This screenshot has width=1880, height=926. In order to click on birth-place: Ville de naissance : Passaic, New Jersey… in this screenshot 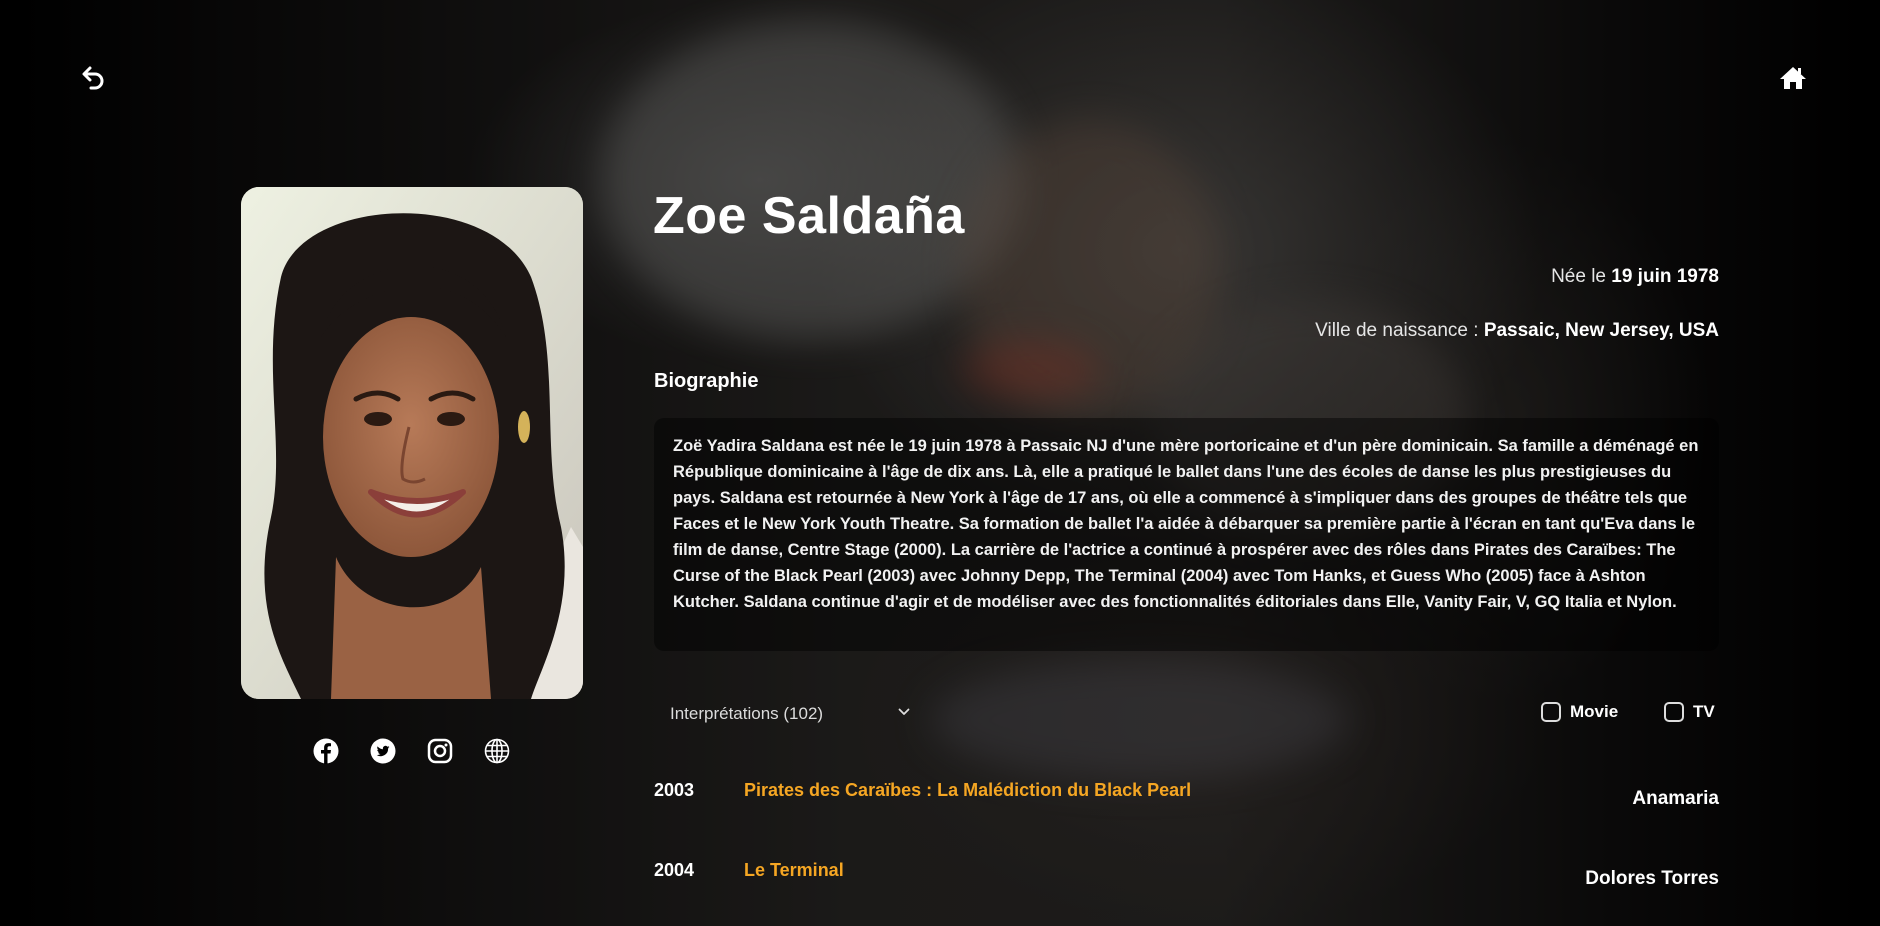, I will do `click(1517, 331)`.